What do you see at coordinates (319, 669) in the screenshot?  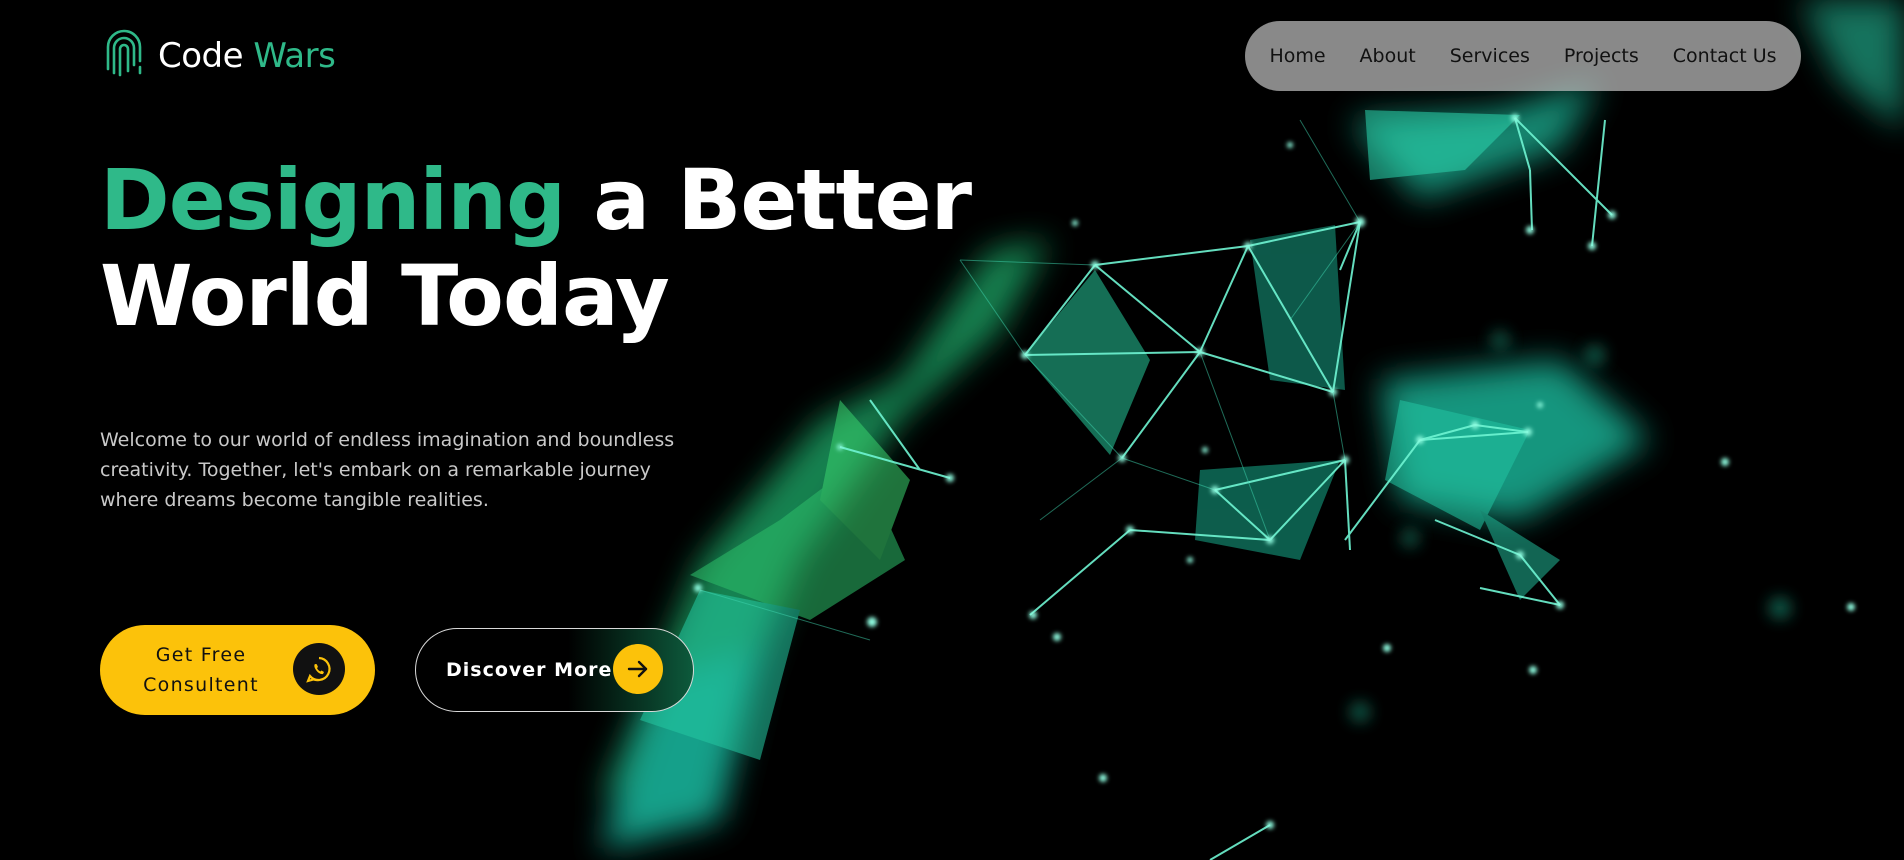 I see `whatsapp-icon` at bounding box center [319, 669].